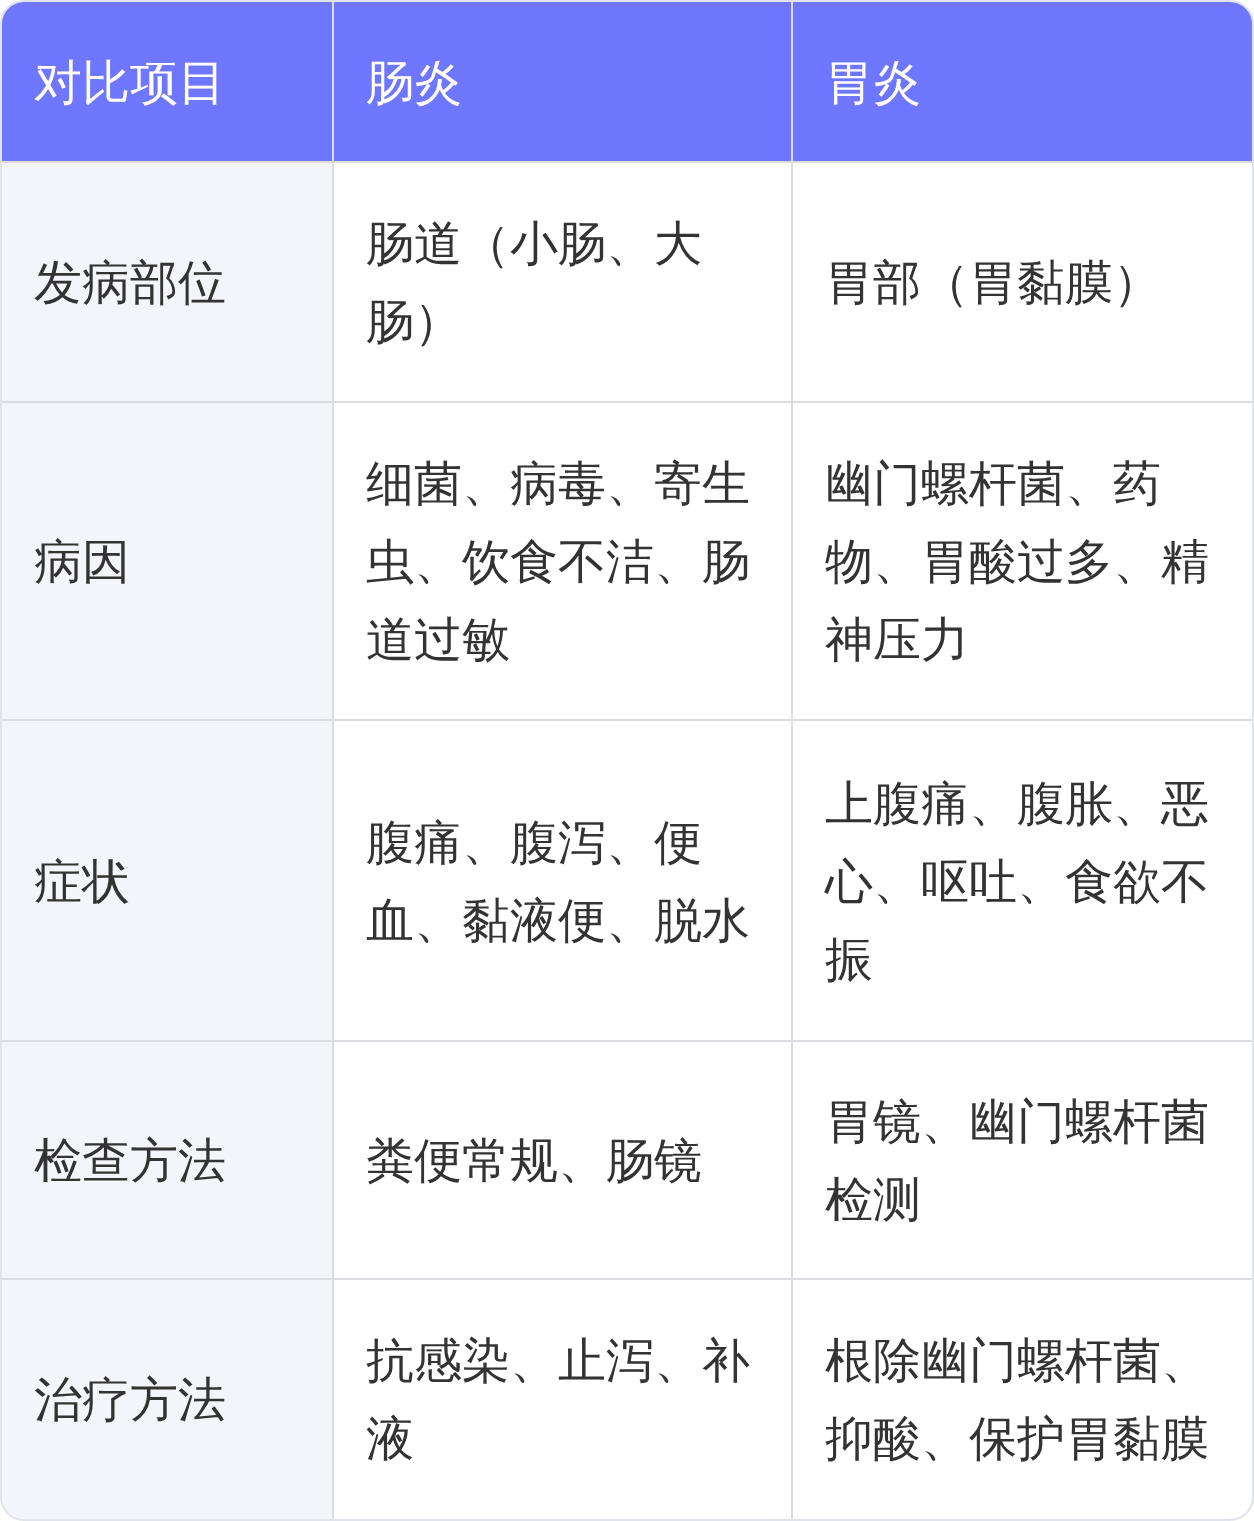 This screenshot has width=1254, height=1521. What do you see at coordinates (562, 880) in the screenshot?
I see `table-cell: 腹痛、腹泻、便血、黏液便、脱水` at bounding box center [562, 880].